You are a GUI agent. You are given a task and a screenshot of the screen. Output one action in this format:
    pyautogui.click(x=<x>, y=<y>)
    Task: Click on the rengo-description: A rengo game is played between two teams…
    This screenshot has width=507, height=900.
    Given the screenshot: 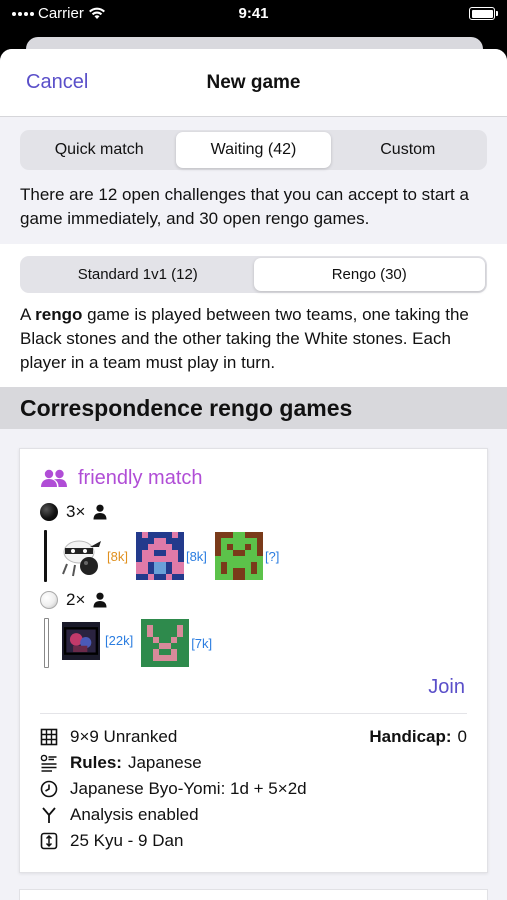 What is the action you would take?
    pyautogui.click(x=253, y=345)
    